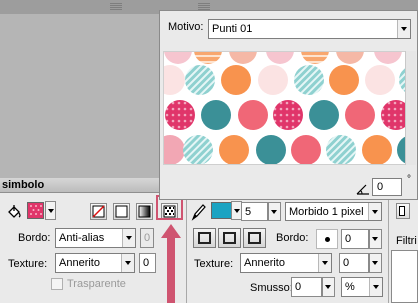 This screenshot has height=303, width=418. I want to click on motivo-select-value: Punti 01, so click(232, 29).